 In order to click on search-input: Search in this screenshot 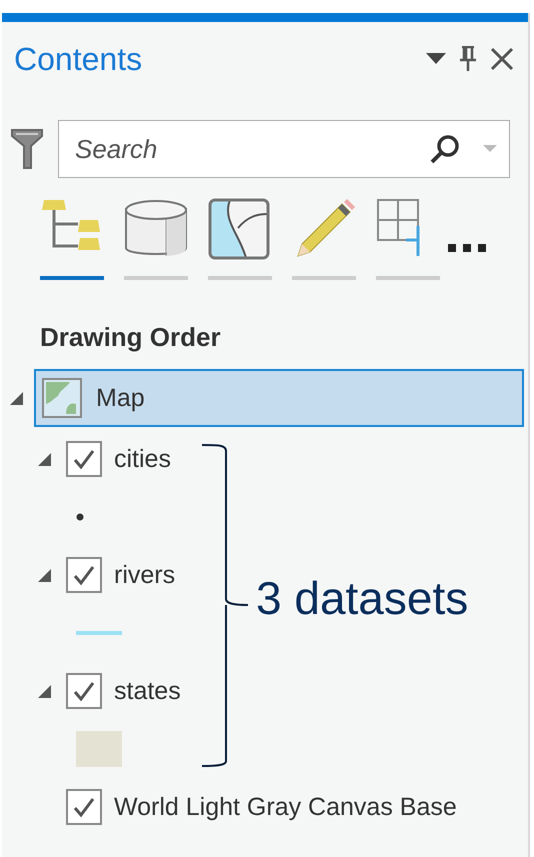, I will do `click(251, 149)`.